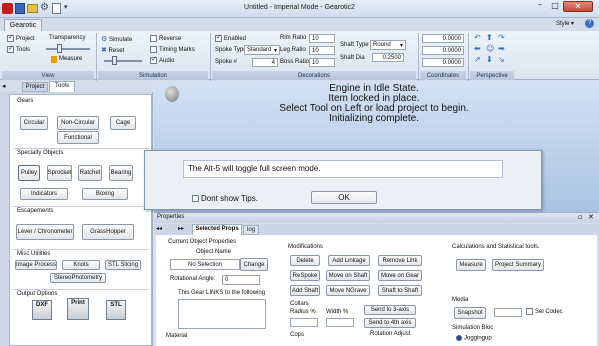 This screenshot has height=346, width=599. I want to click on radio-icon, so click(459, 338).